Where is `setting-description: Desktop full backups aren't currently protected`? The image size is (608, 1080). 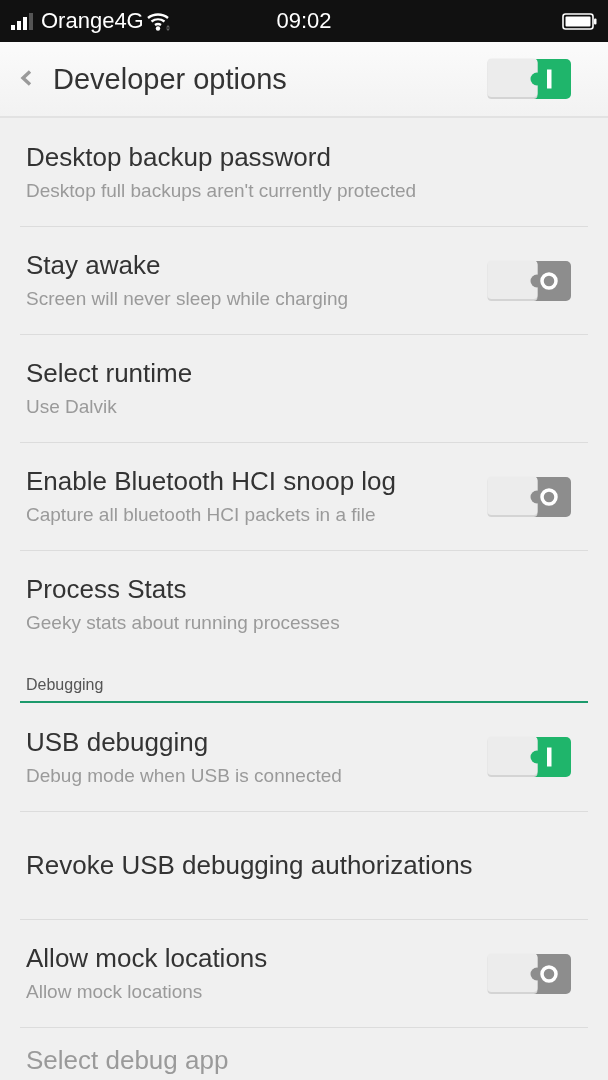 setting-description: Desktop full backups aren't currently protected is located at coordinates (222, 190).